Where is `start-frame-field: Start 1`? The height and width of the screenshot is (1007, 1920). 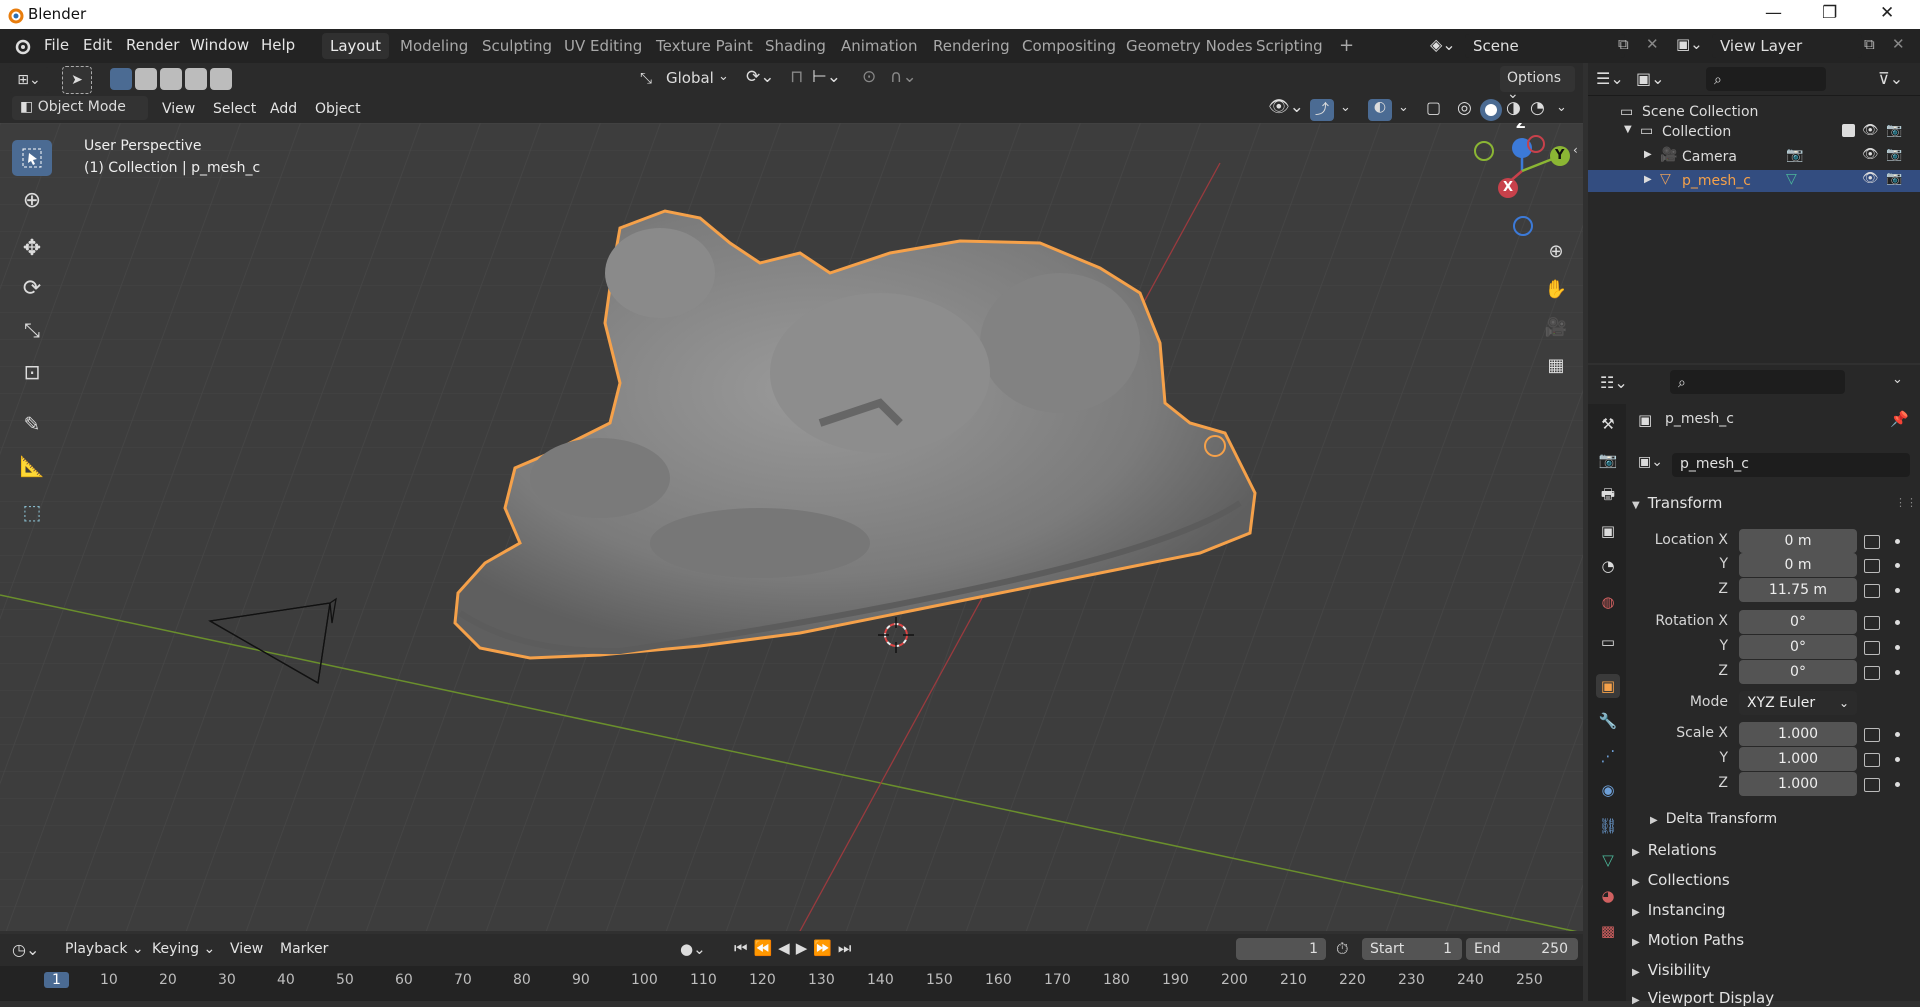
start-frame-field: Start 1 is located at coordinates (1412, 949).